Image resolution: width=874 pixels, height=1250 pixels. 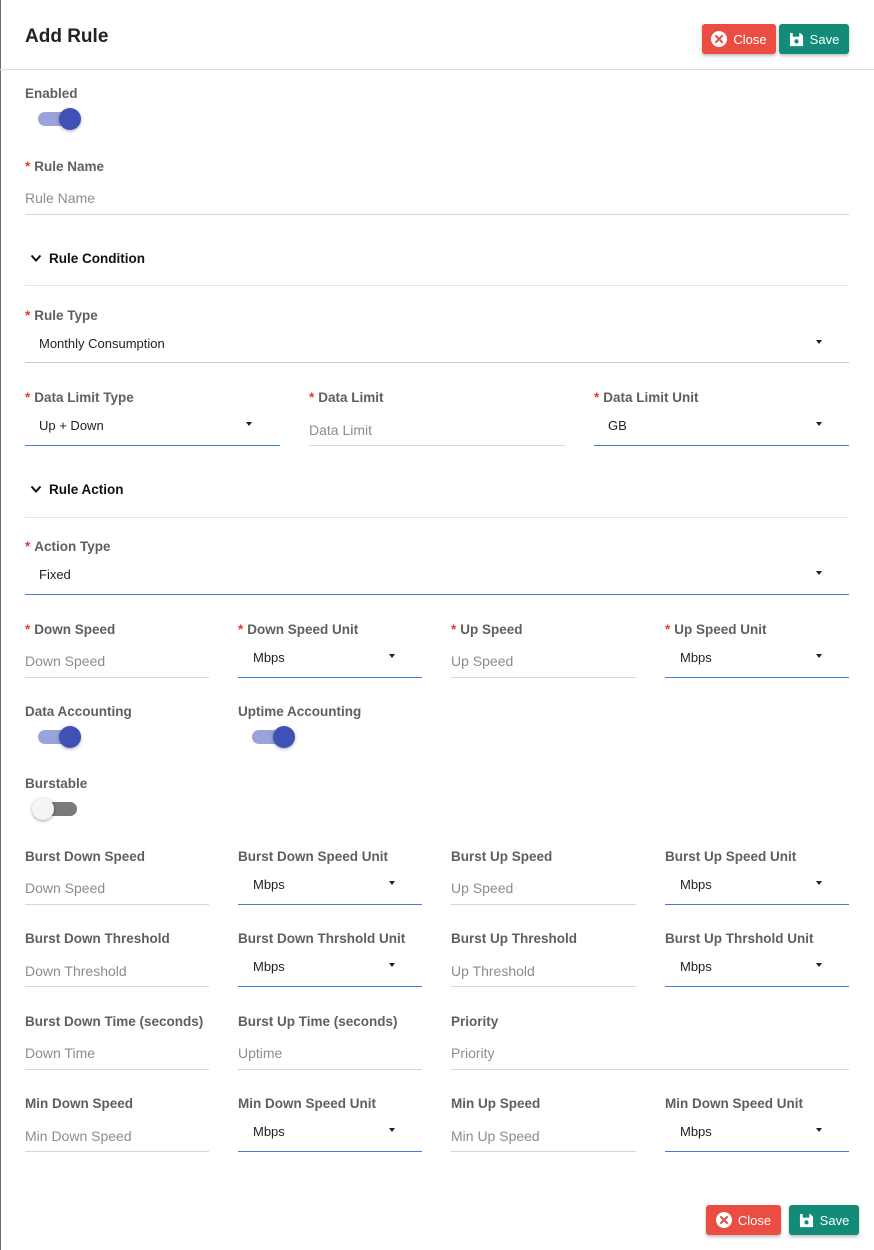 I want to click on burst-down-time-input: Down Time, so click(x=60, y=1053).